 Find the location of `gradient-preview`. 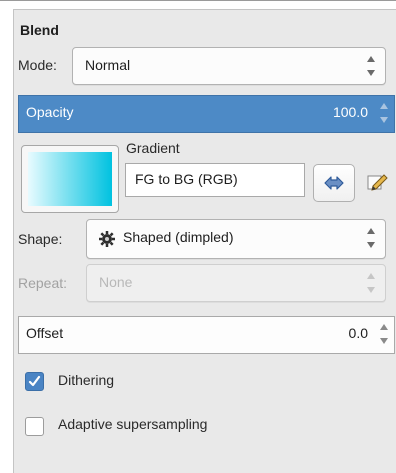

gradient-preview is located at coordinates (70, 179).